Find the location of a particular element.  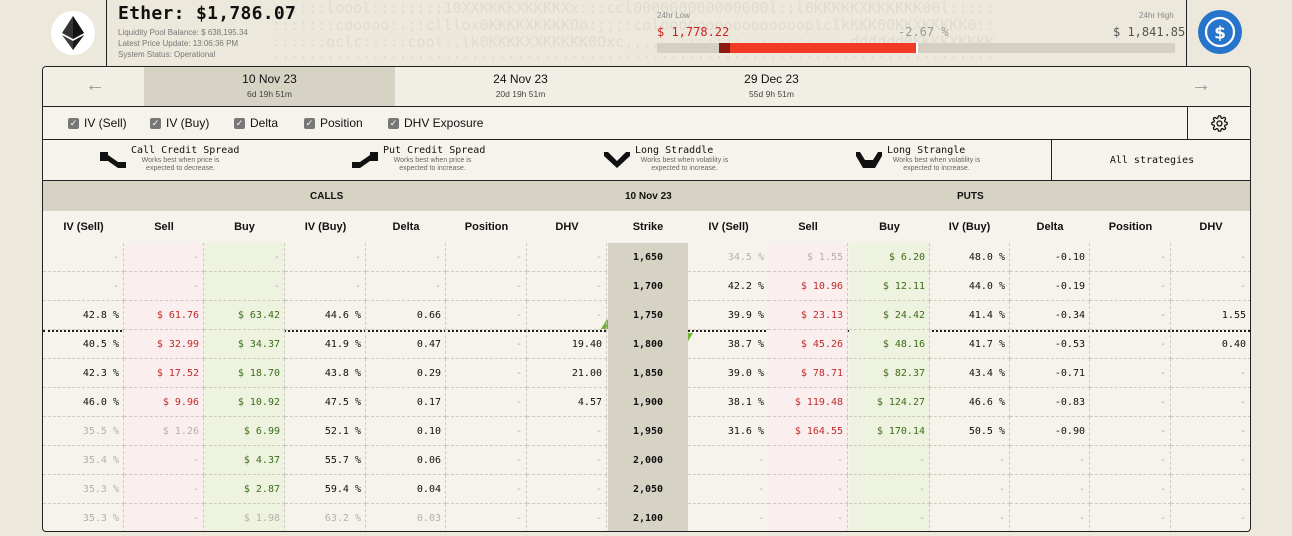

puts-buy-cell: $ 24.42 is located at coordinates (889, 315).